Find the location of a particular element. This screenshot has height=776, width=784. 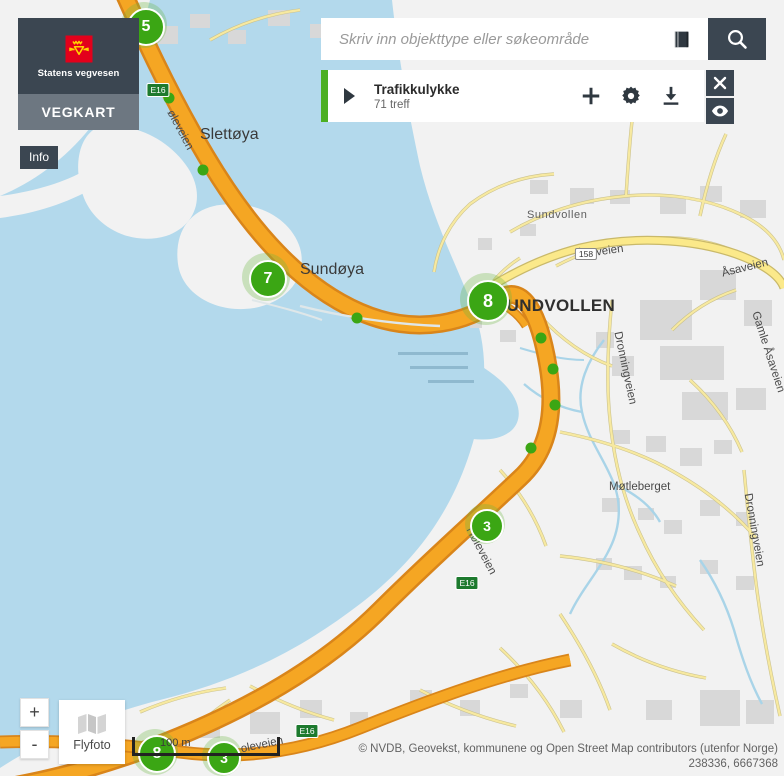

search-button is located at coordinates (737, 39).